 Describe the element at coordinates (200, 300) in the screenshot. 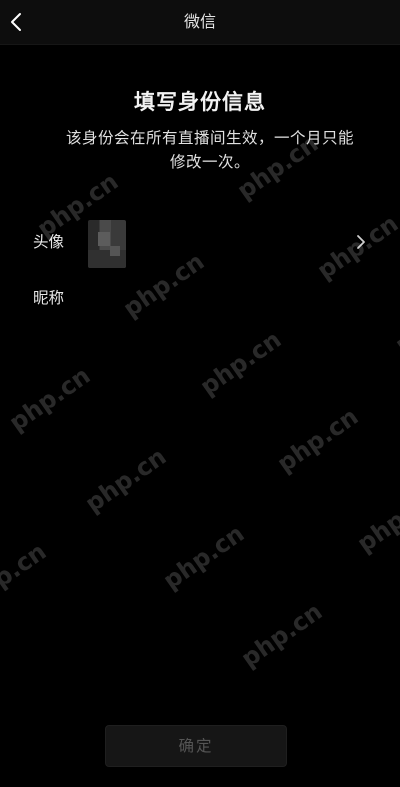

I see `nickname-row: 昵称` at that location.